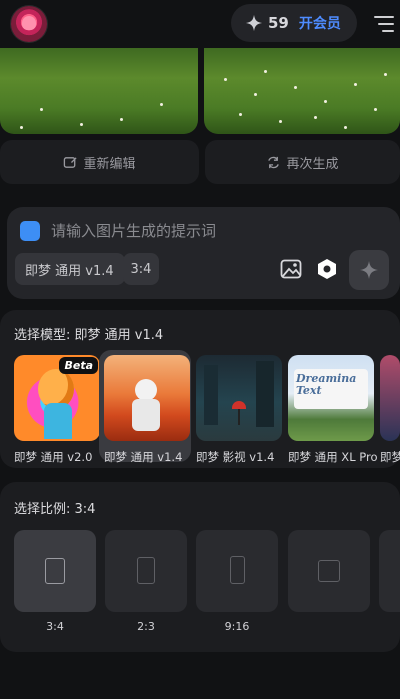  Describe the element at coordinates (146, 626) in the screenshot. I see `ratio-label: 2:3` at that location.